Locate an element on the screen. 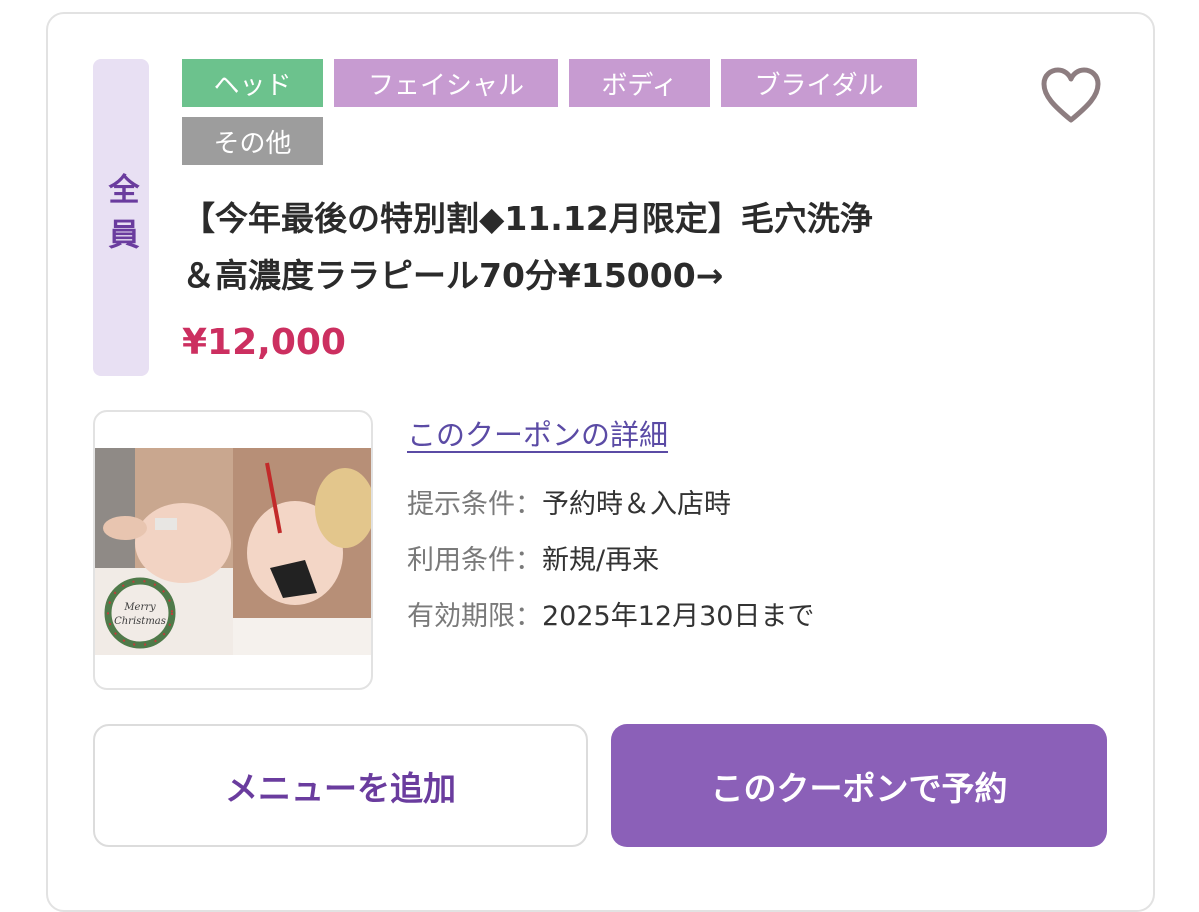 This screenshot has width=1199, height=912. target-badge: 全員 is located at coordinates (121, 217).